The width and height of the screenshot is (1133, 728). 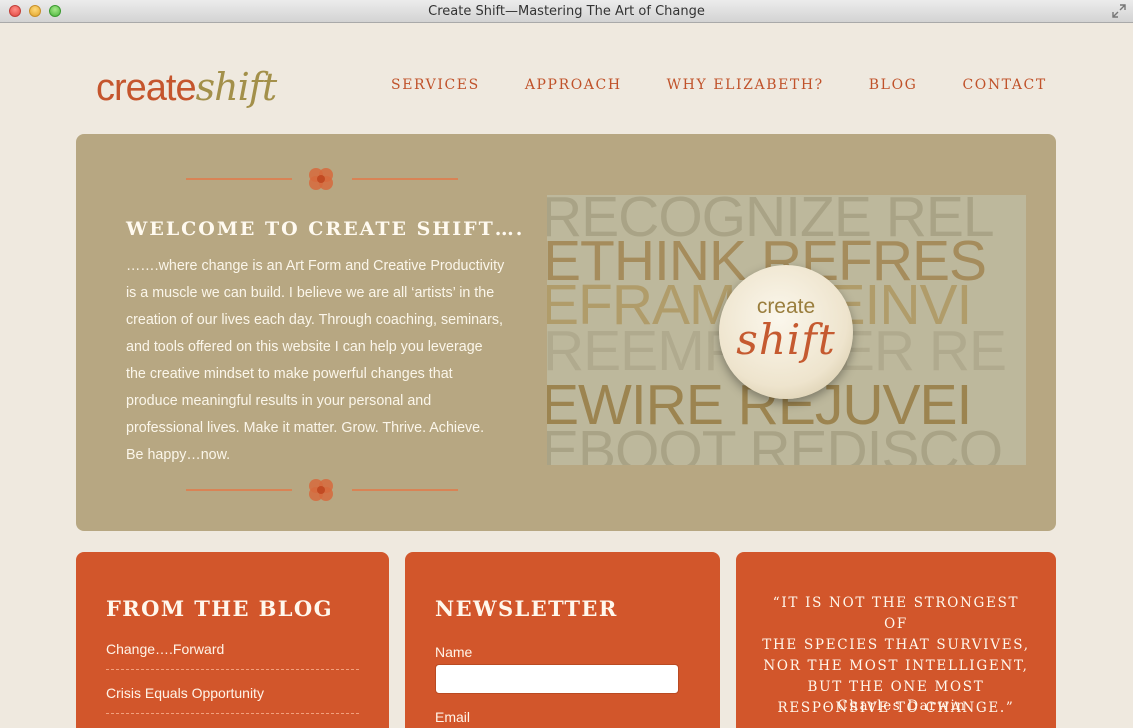 What do you see at coordinates (526, 608) in the screenshot?
I see `newsletter-title: NEWSLETTER` at bounding box center [526, 608].